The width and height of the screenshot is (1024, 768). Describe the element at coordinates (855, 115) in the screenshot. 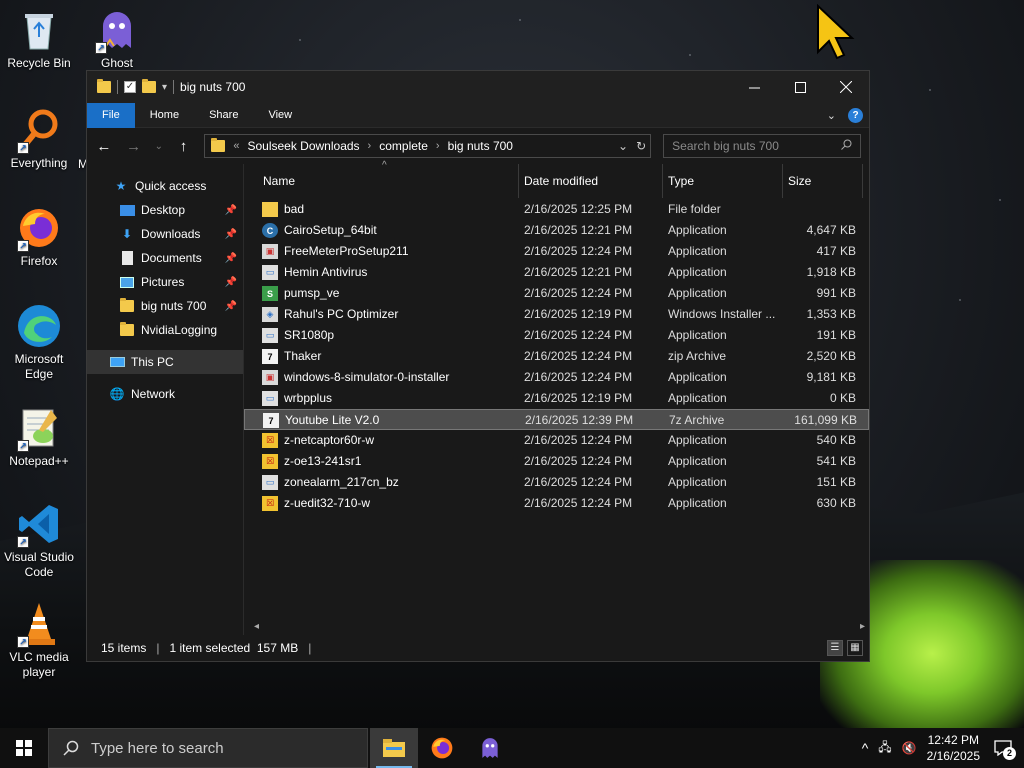

I see `help-icon: ?` at that location.